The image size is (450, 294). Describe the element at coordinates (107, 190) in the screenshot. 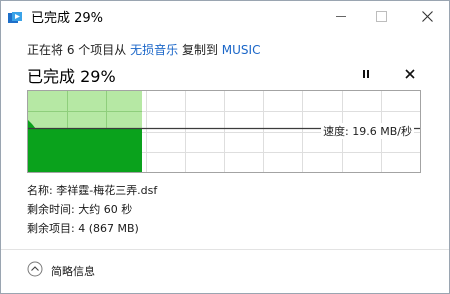

I see `file-name-value: 李祥霆-梅花三弄.dsf` at that location.